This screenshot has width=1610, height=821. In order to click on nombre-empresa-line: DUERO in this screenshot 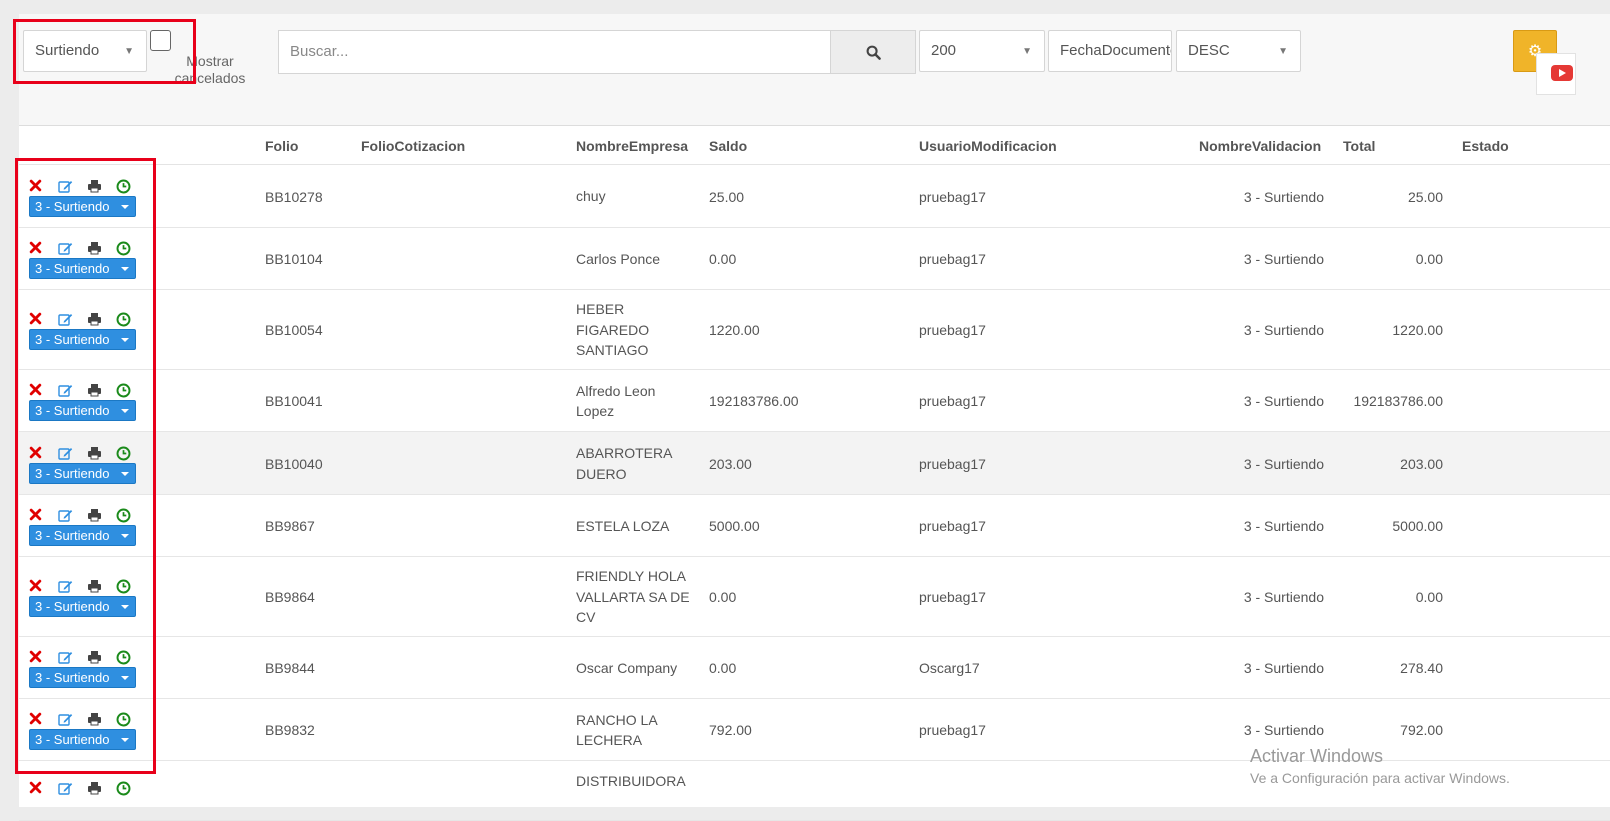, I will do `click(601, 473)`.